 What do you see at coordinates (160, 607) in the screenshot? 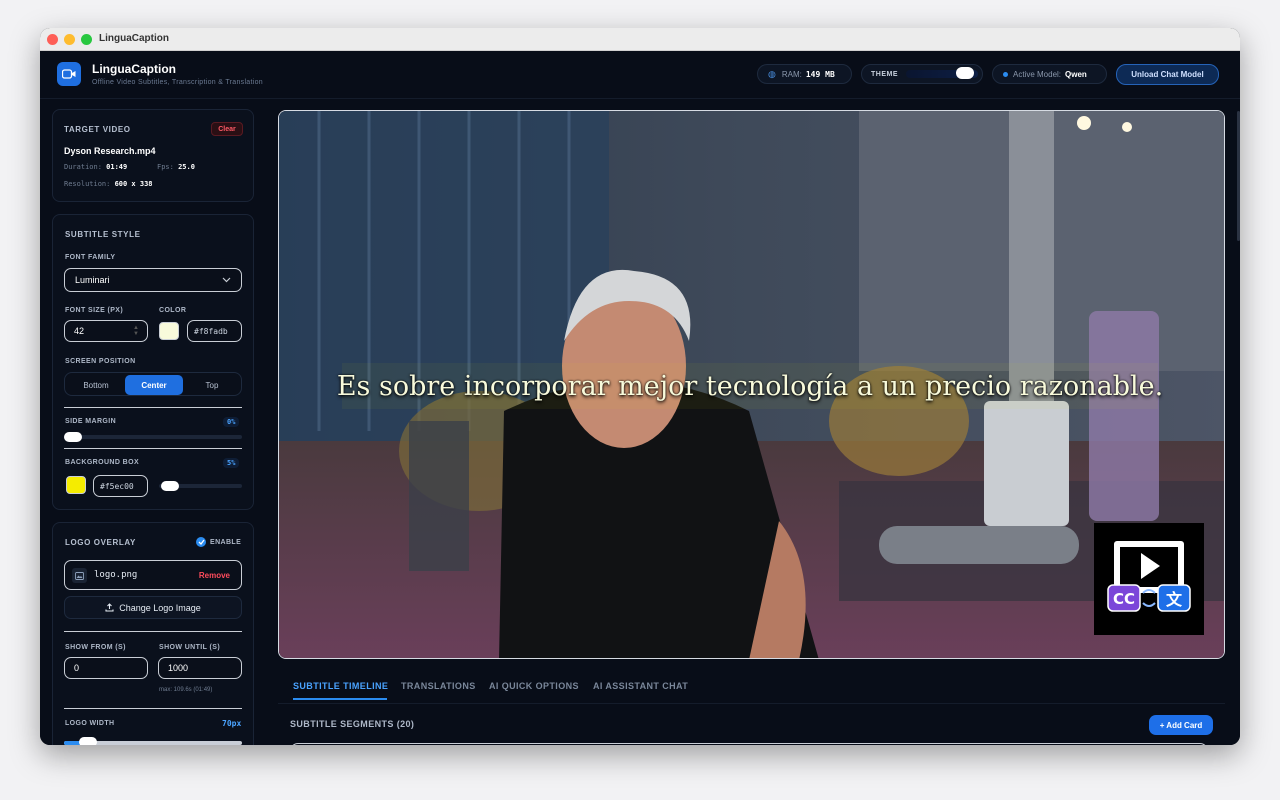
I see `change-logo-label: Change Logo Image` at bounding box center [160, 607].